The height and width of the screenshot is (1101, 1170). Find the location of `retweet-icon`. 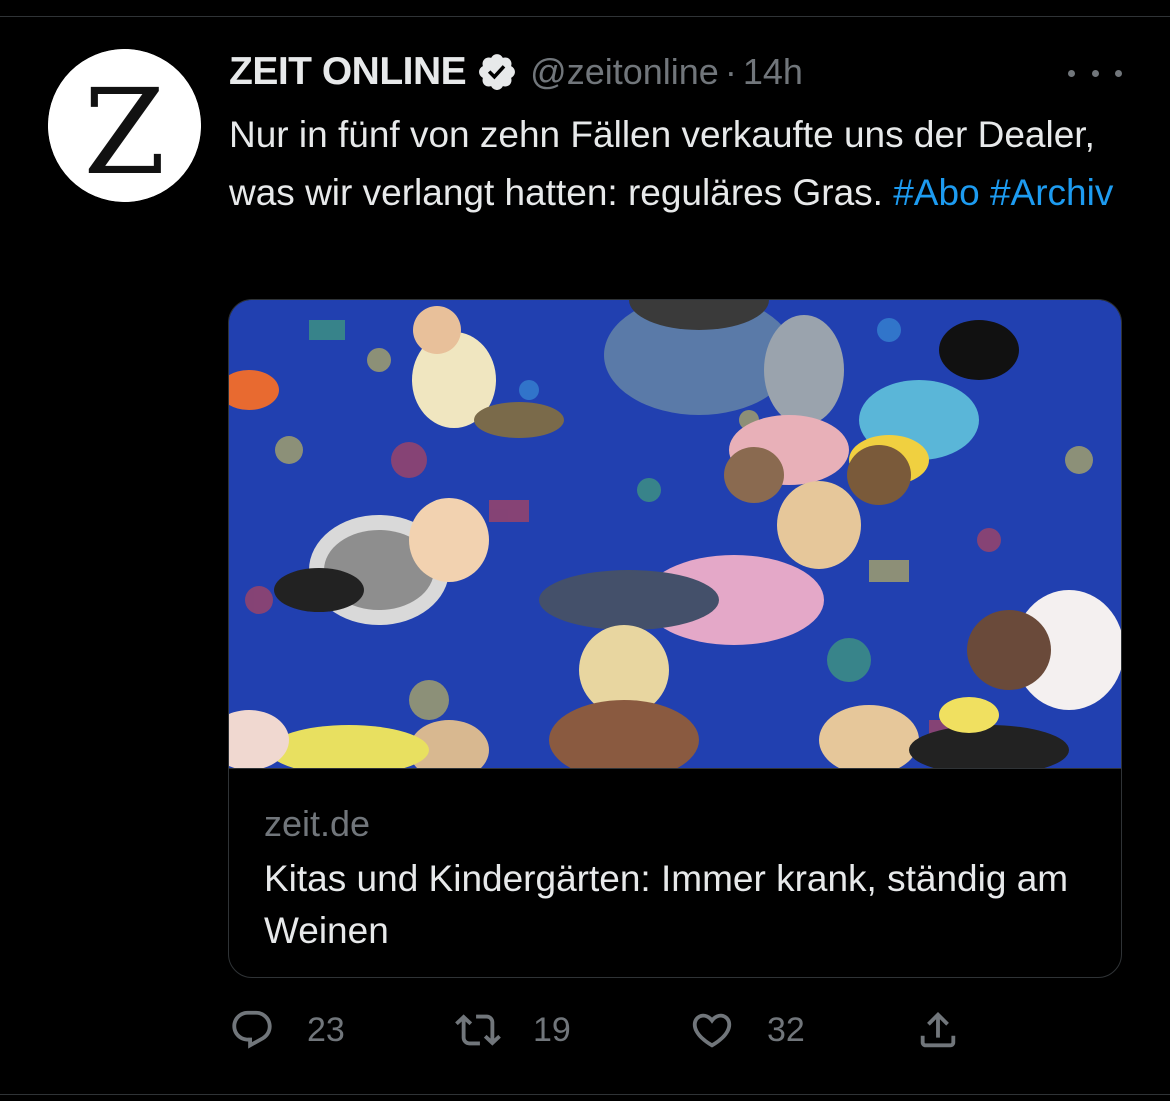

retweet-icon is located at coordinates (478, 1030).